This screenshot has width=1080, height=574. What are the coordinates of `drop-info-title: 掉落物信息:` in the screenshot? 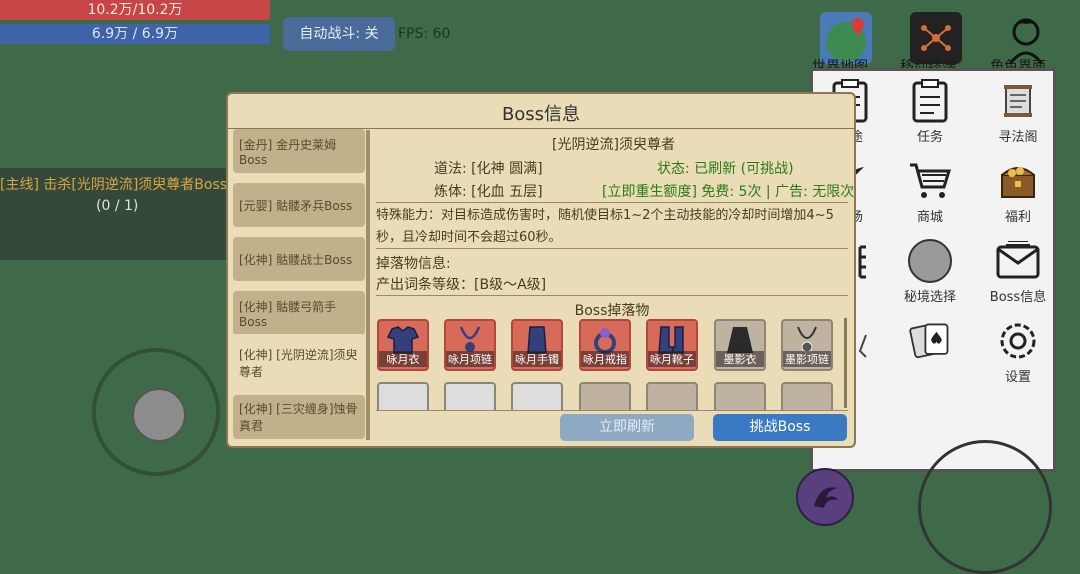 It's located at (413, 264).